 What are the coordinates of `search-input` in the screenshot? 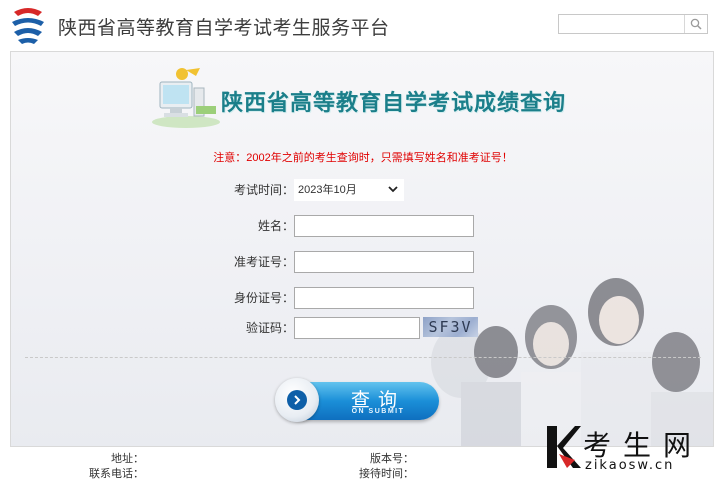 It's located at (622, 24).